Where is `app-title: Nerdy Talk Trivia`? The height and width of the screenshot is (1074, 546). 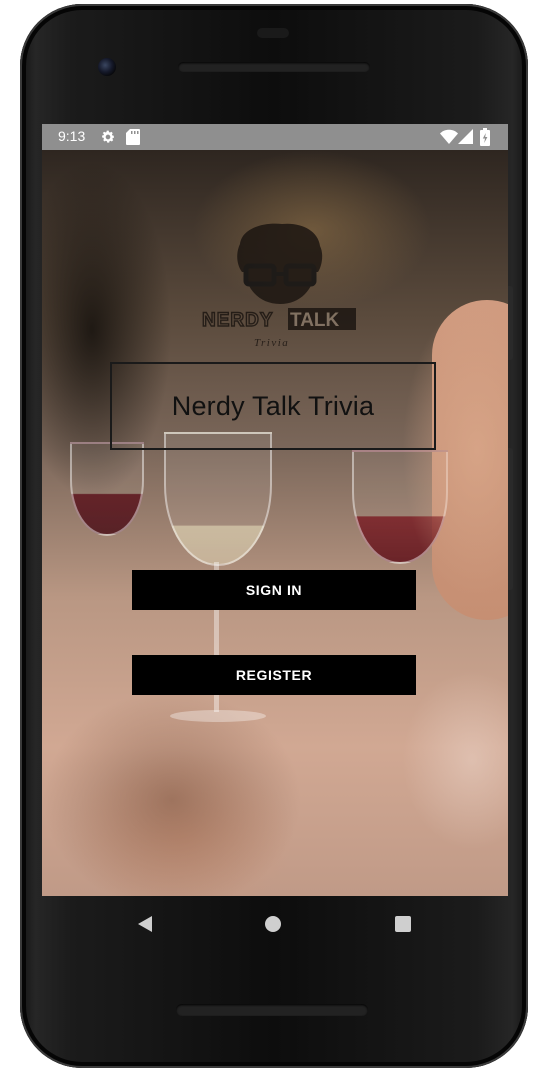 app-title: Nerdy Talk Trivia is located at coordinates (273, 405).